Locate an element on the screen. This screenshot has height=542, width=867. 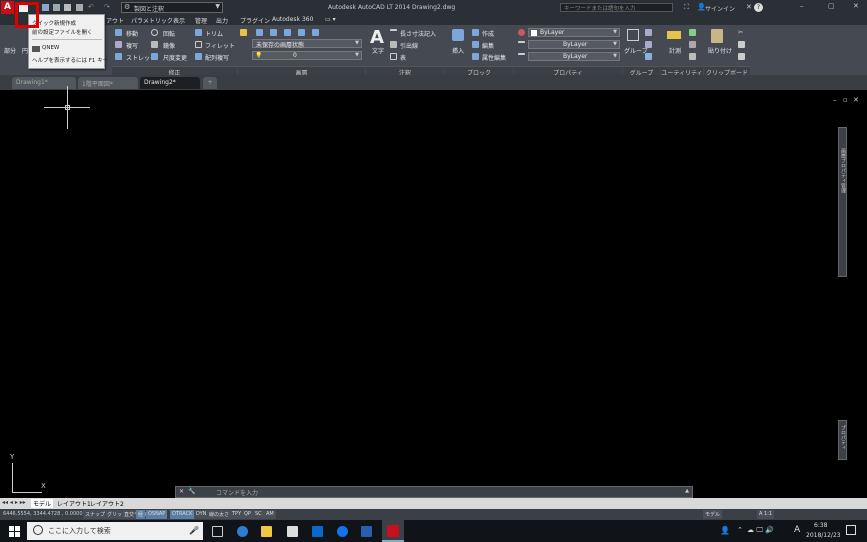
tab-more-icon: ▭ ▾ is located at coordinates (330, 19).